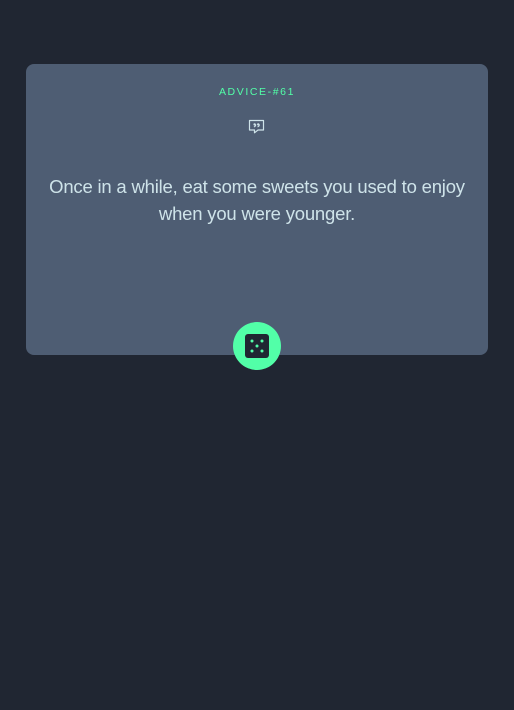 The image size is (514, 710). What do you see at coordinates (256, 126) in the screenshot?
I see `quote-icon` at bounding box center [256, 126].